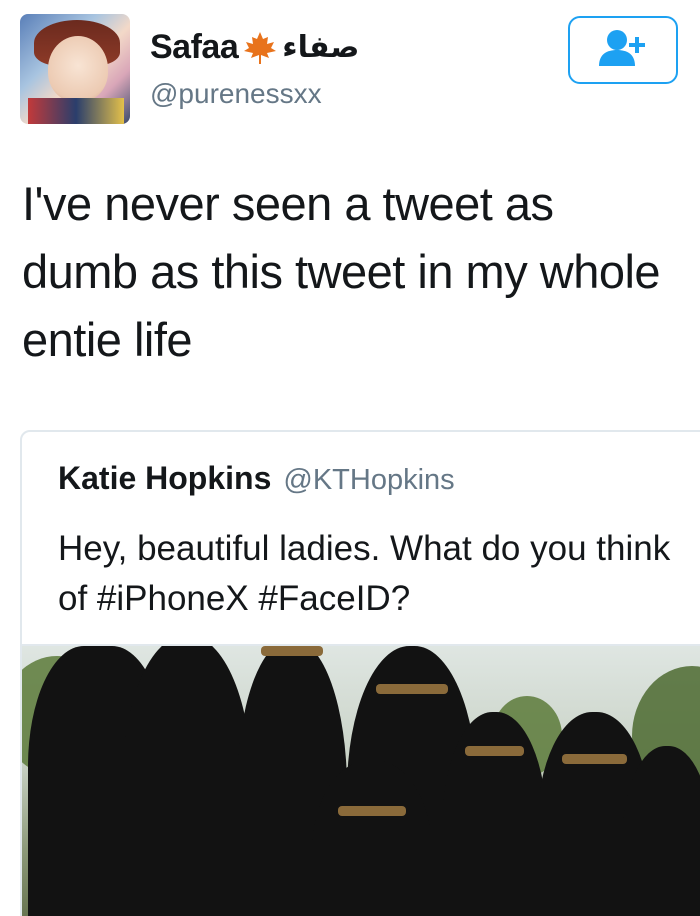 This screenshot has width=700, height=916. I want to click on quoted-author-handle: @KTHopkins, so click(368, 480).